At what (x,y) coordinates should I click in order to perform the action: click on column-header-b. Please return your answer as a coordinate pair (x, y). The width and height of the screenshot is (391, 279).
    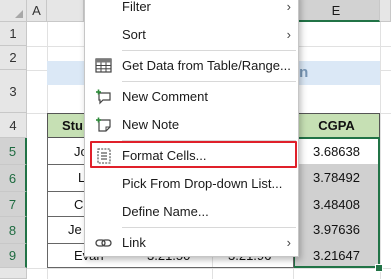
    Looking at the image, I should click on (65, 11).